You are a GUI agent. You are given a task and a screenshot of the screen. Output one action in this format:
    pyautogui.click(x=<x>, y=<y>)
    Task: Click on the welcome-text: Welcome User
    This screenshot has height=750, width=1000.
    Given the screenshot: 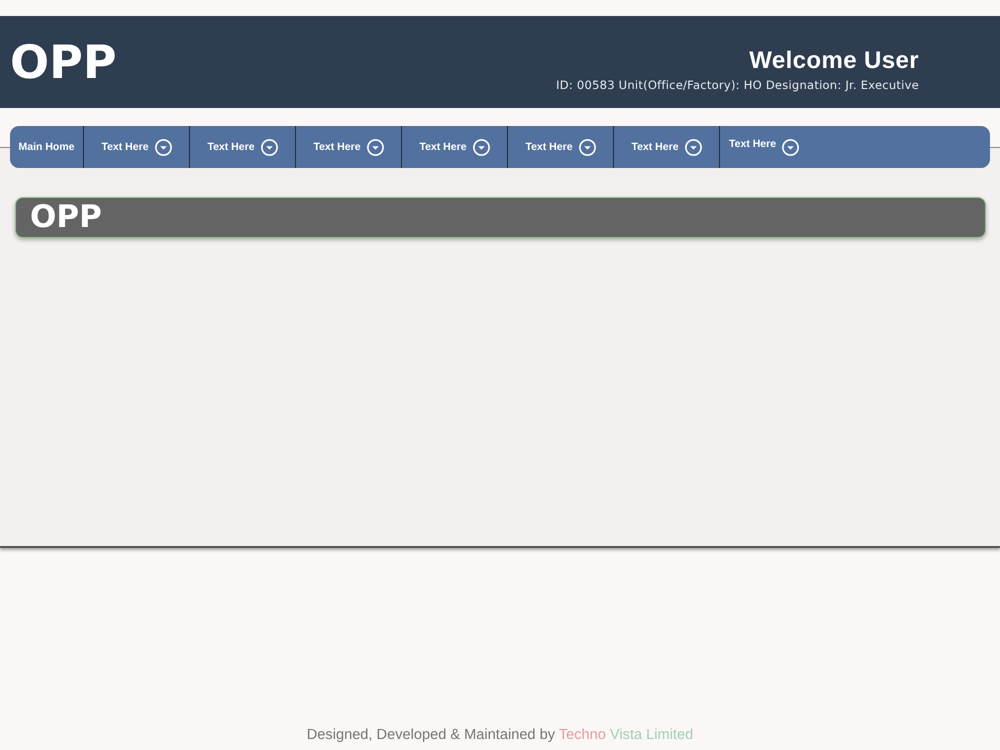 What is the action you would take?
    pyautogui.click(x=834, y=61)
    